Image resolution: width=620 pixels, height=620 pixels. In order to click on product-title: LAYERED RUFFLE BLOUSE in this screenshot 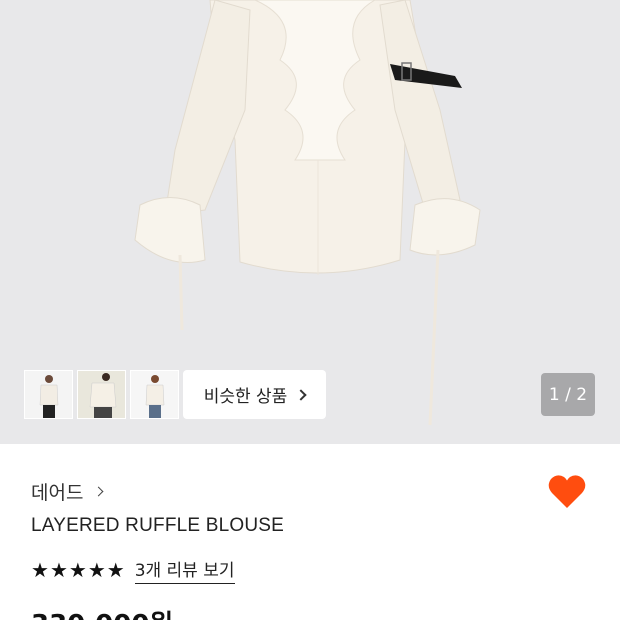, I will do `click(158, 525)`.